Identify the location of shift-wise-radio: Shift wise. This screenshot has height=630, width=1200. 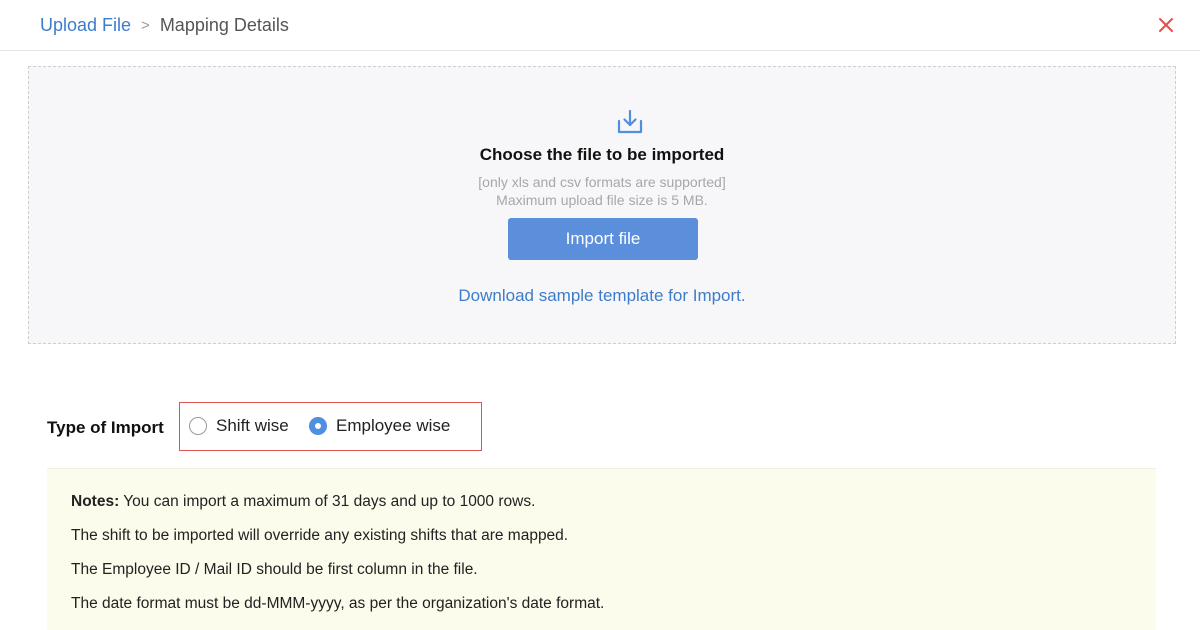
(239, 426).